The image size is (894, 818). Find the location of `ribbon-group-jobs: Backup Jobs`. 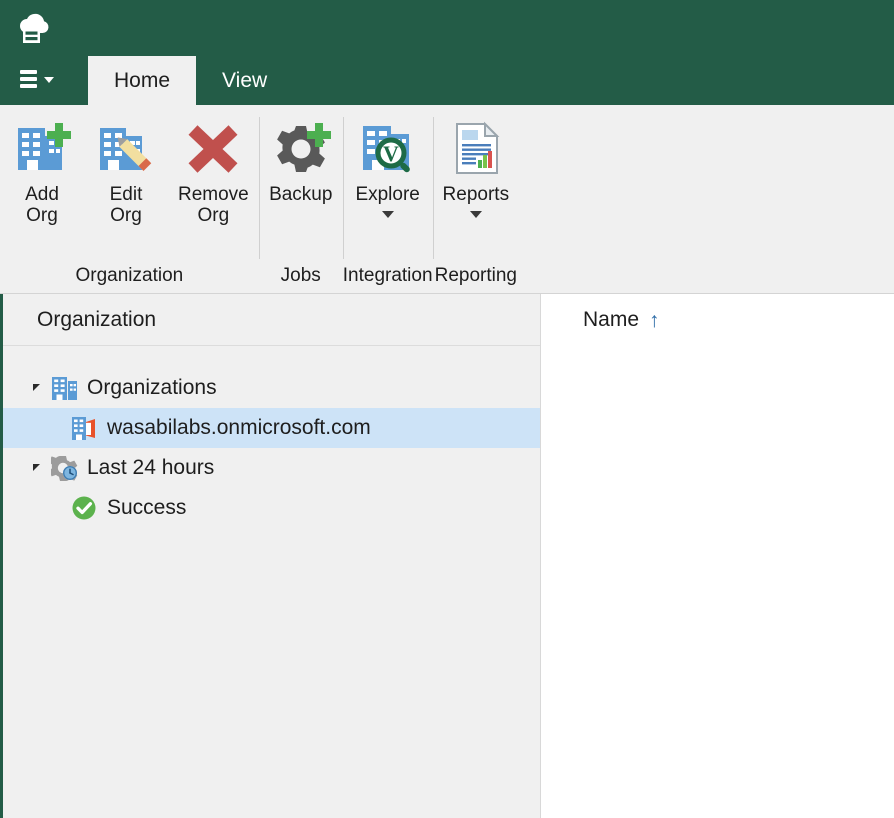

ribbon-group-jobs: Backup Jobs is located at coordinates (300, 199).